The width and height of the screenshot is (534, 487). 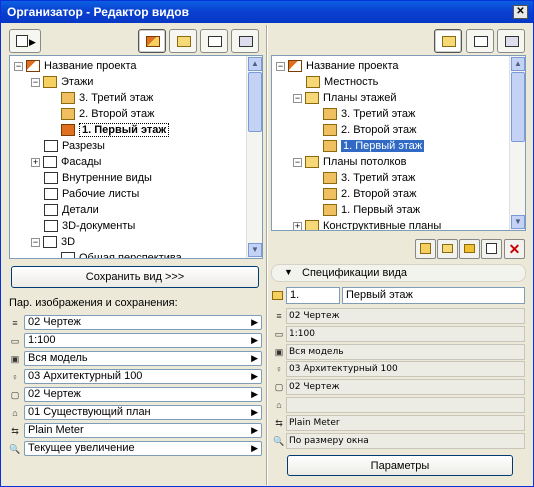 I want to click on redefine-button, so click(x=491, y=249).